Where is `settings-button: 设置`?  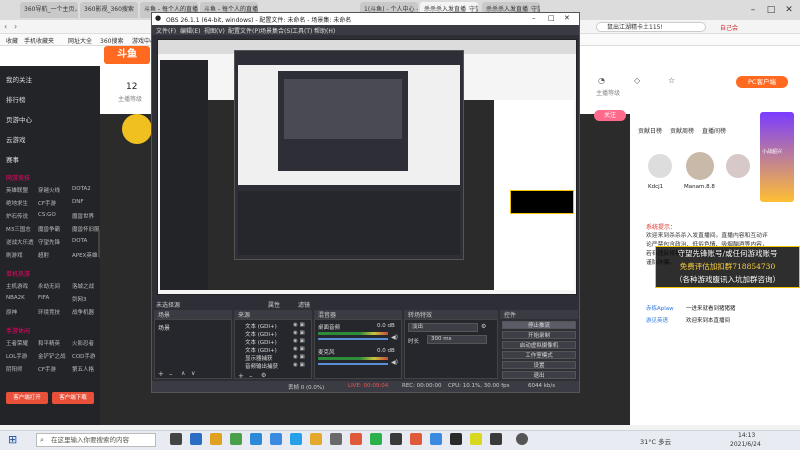 settings-button: 设置 is located at coordinates (539, 365).